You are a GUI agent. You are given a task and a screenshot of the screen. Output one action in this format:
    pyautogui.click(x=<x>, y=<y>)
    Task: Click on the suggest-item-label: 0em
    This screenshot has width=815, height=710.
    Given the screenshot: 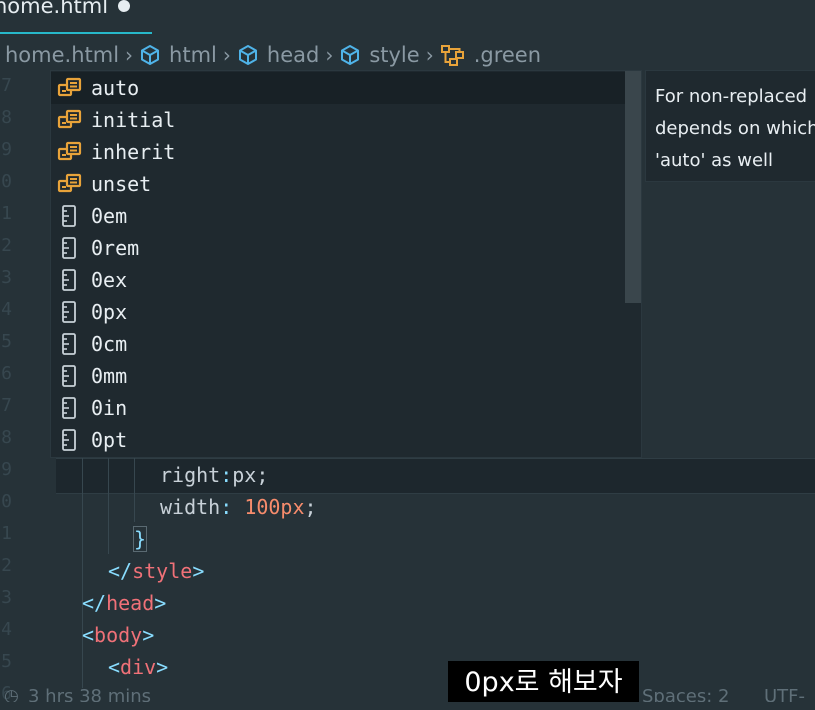 What is the action you would take?
    pyautogui.click(x=109, y=216)
    